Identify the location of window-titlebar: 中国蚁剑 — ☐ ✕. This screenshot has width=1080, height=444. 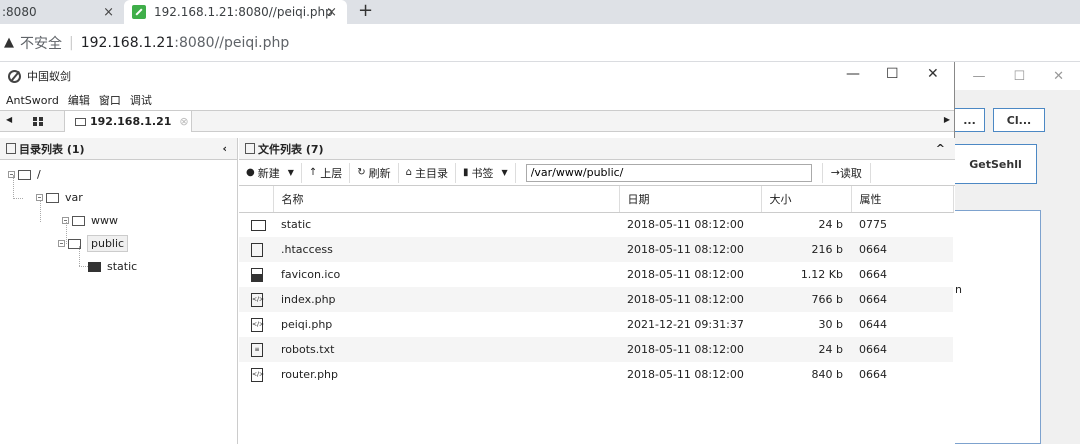
(477, 76).